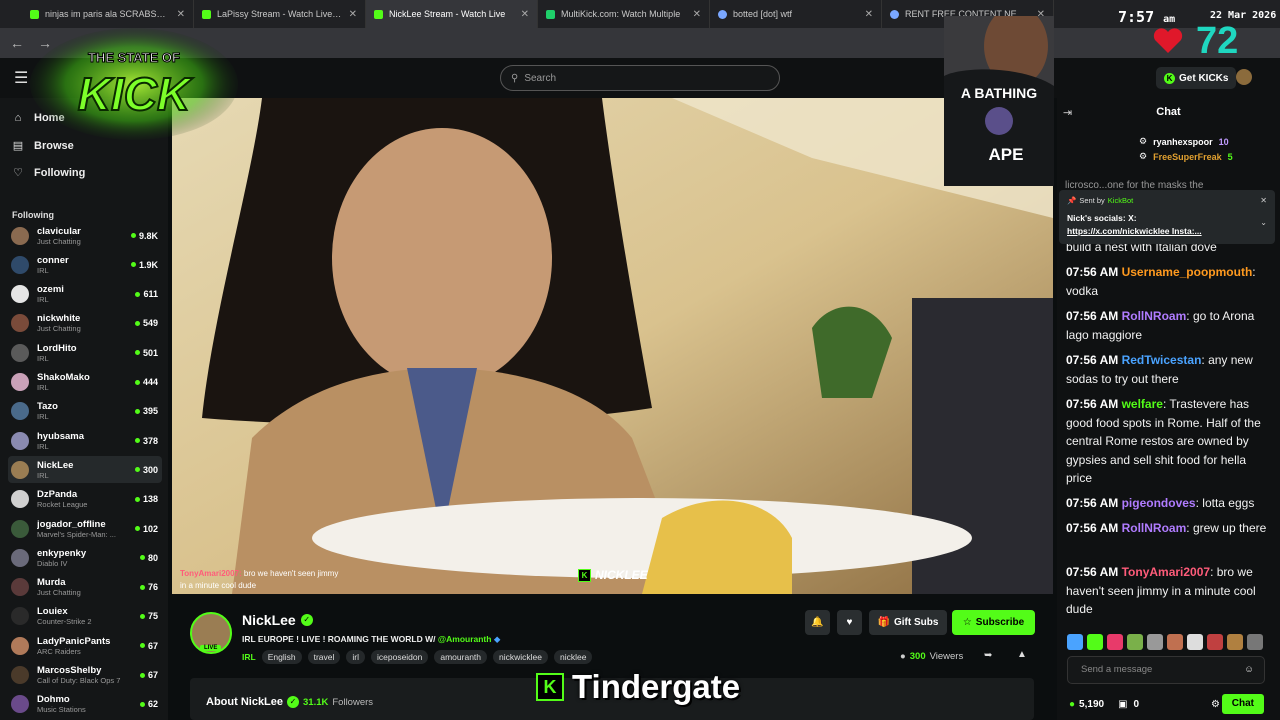  What do you see at coordinates (1082, 290) in the screenshot?
I see `chat-text: vodka` at bounding box center [1082, 290].